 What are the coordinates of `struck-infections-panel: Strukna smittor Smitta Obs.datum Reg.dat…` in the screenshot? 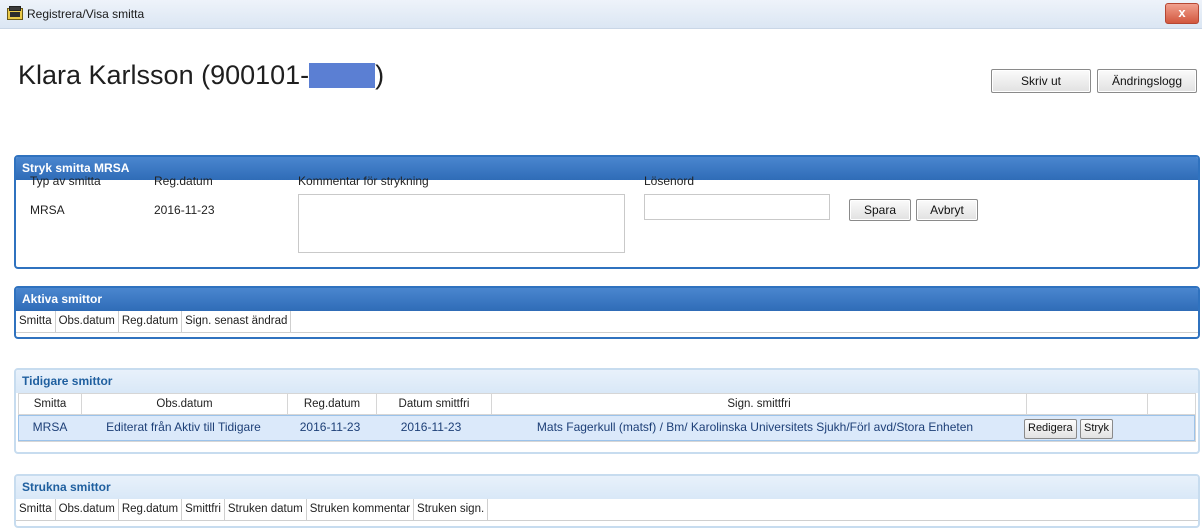 It's located at (607, 501).